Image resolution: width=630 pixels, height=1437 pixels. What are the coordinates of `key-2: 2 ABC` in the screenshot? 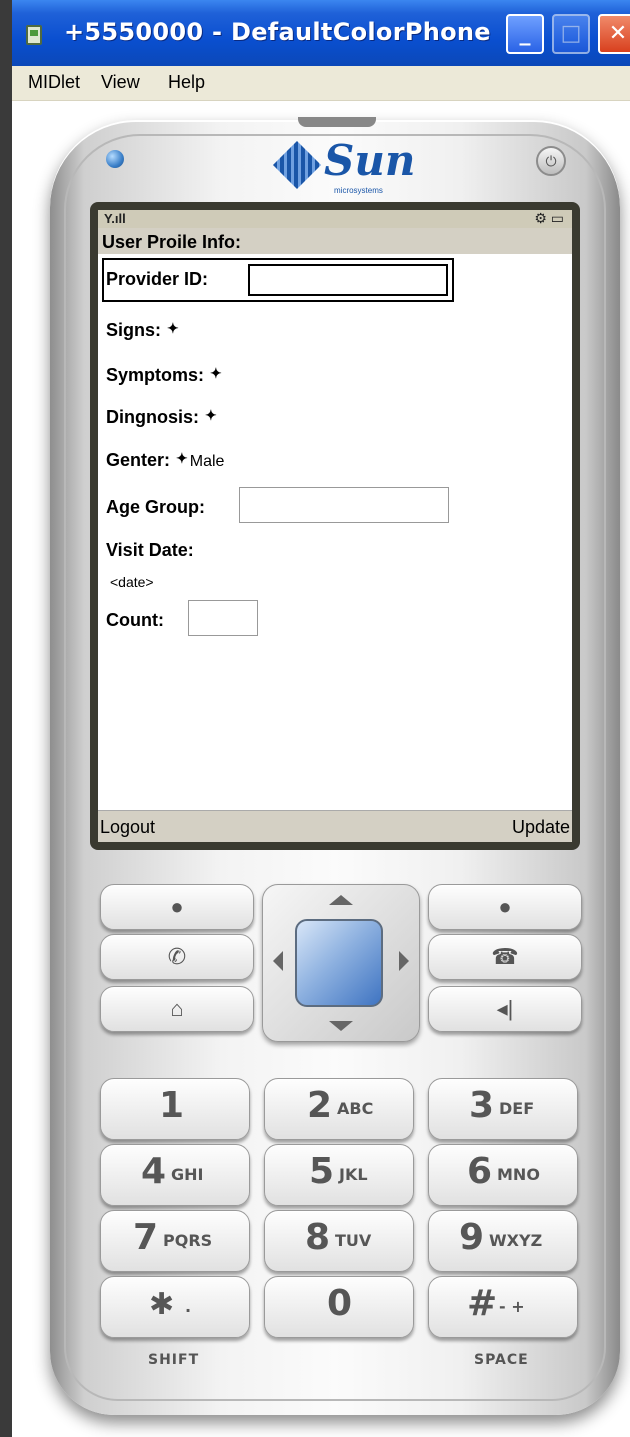 It's located at (339, 1109).